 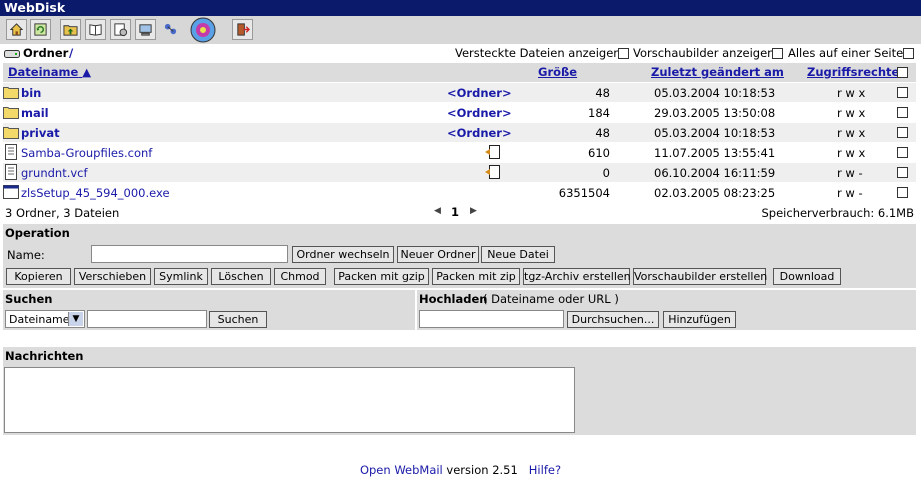 I want to click on one-page-label: Alles auf einer Seite, so click(x=846, y=53).